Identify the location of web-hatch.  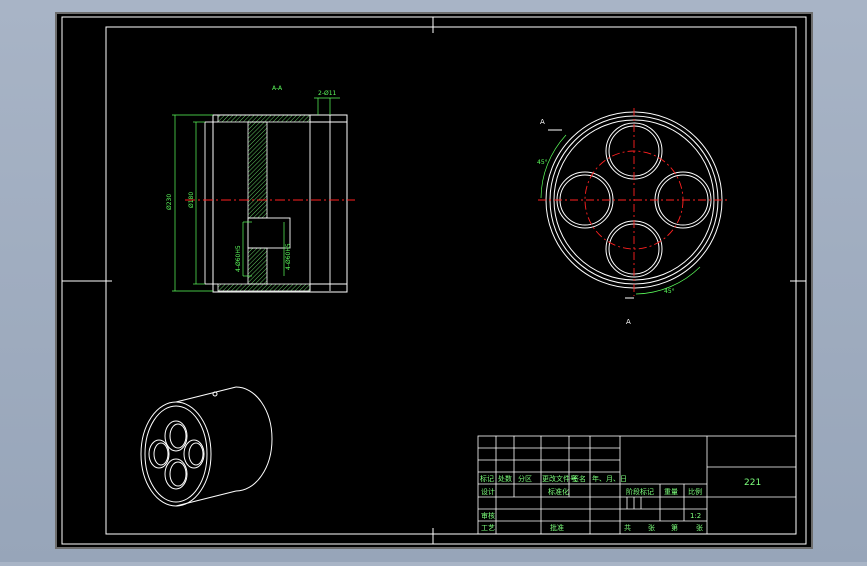
(257, 170).